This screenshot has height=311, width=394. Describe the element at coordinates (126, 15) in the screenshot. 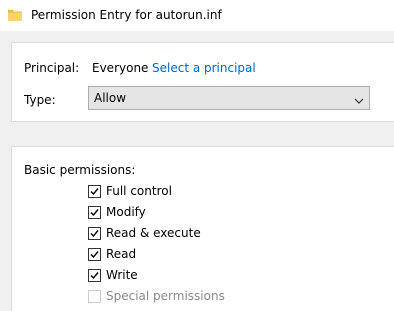

I see `window-title: Permission Entry for autorun.inf` at that location.